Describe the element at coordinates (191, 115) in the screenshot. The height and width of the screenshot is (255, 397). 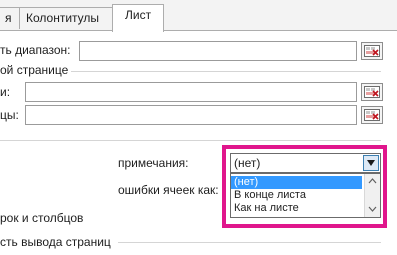
I see `cols-to-repeat-input` at that location.